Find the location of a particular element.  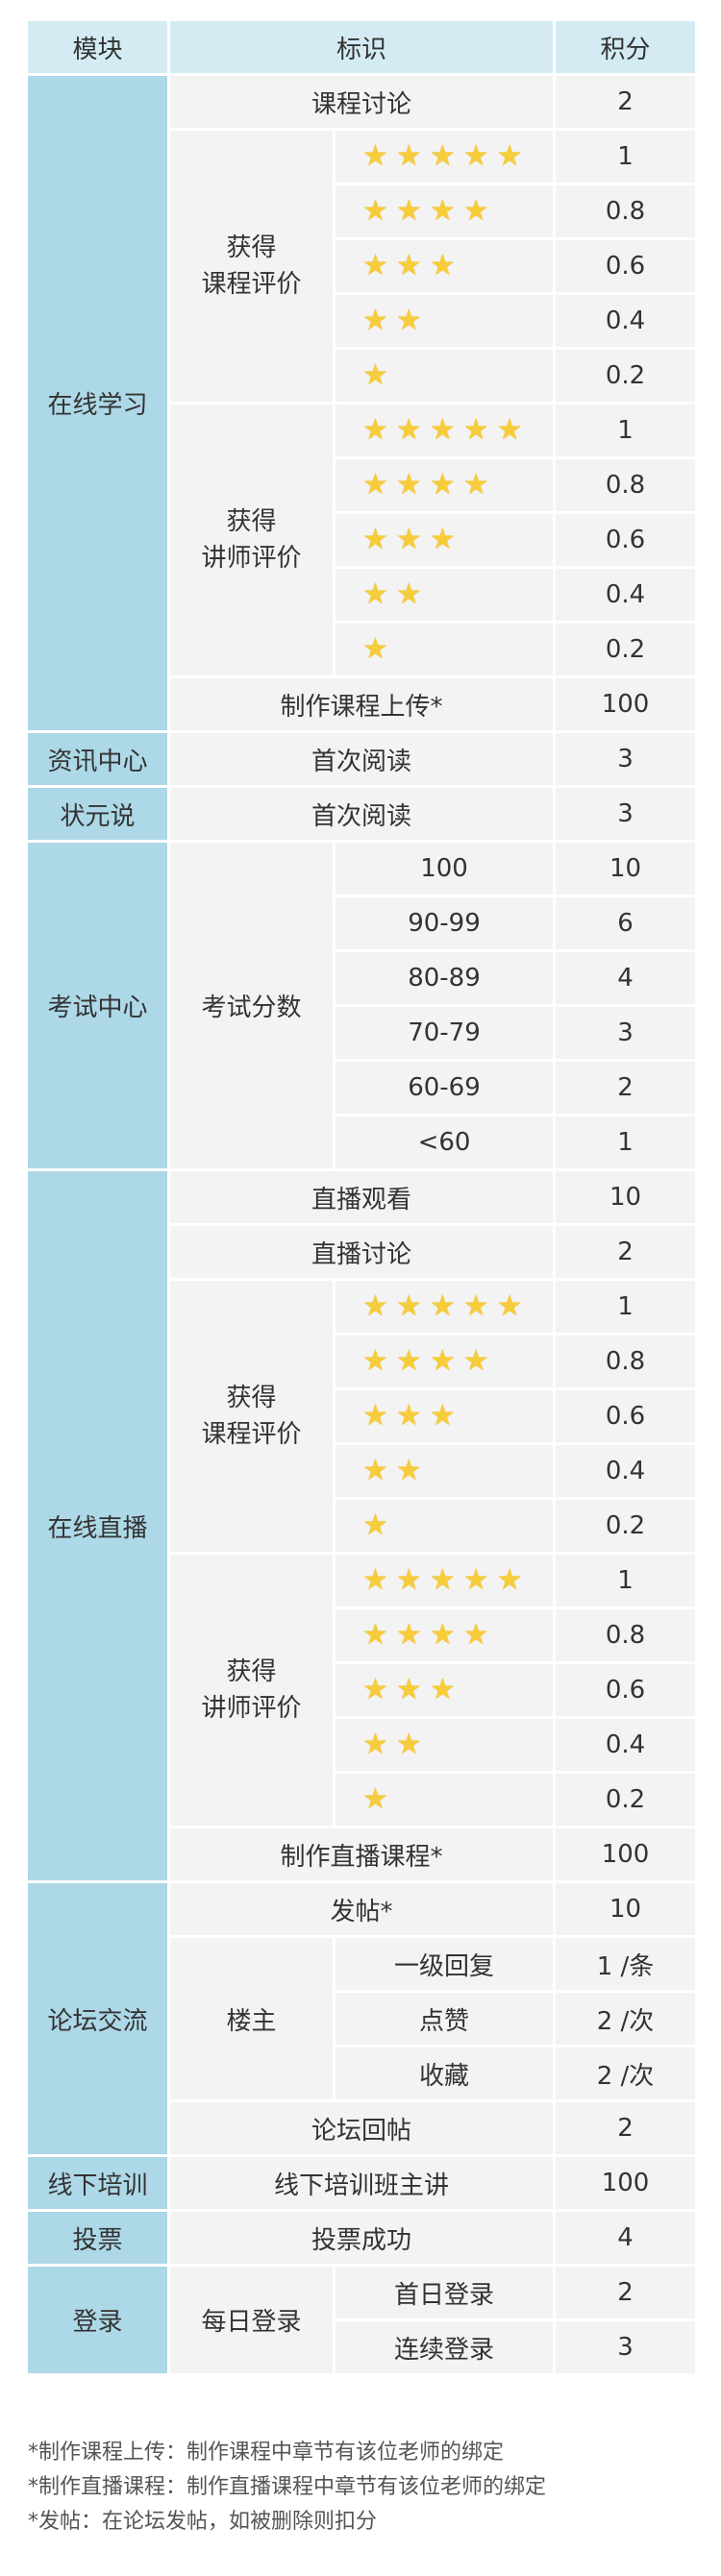

exam-score-label: 考试分数 is located at coordinates (251, 1005).